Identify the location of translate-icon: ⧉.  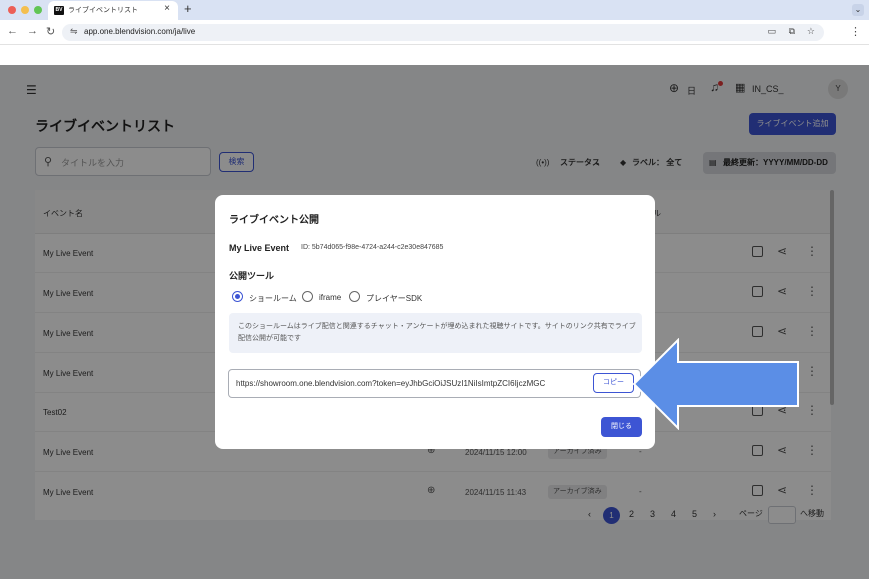
(792, 31).